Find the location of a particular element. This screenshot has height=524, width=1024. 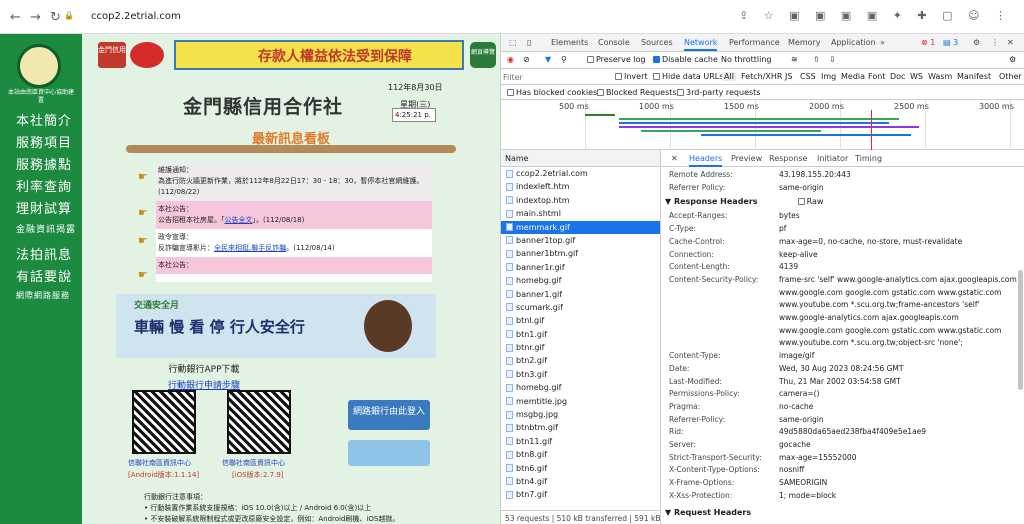

request-row: btn3.gif is located at coordinates (580, 374).